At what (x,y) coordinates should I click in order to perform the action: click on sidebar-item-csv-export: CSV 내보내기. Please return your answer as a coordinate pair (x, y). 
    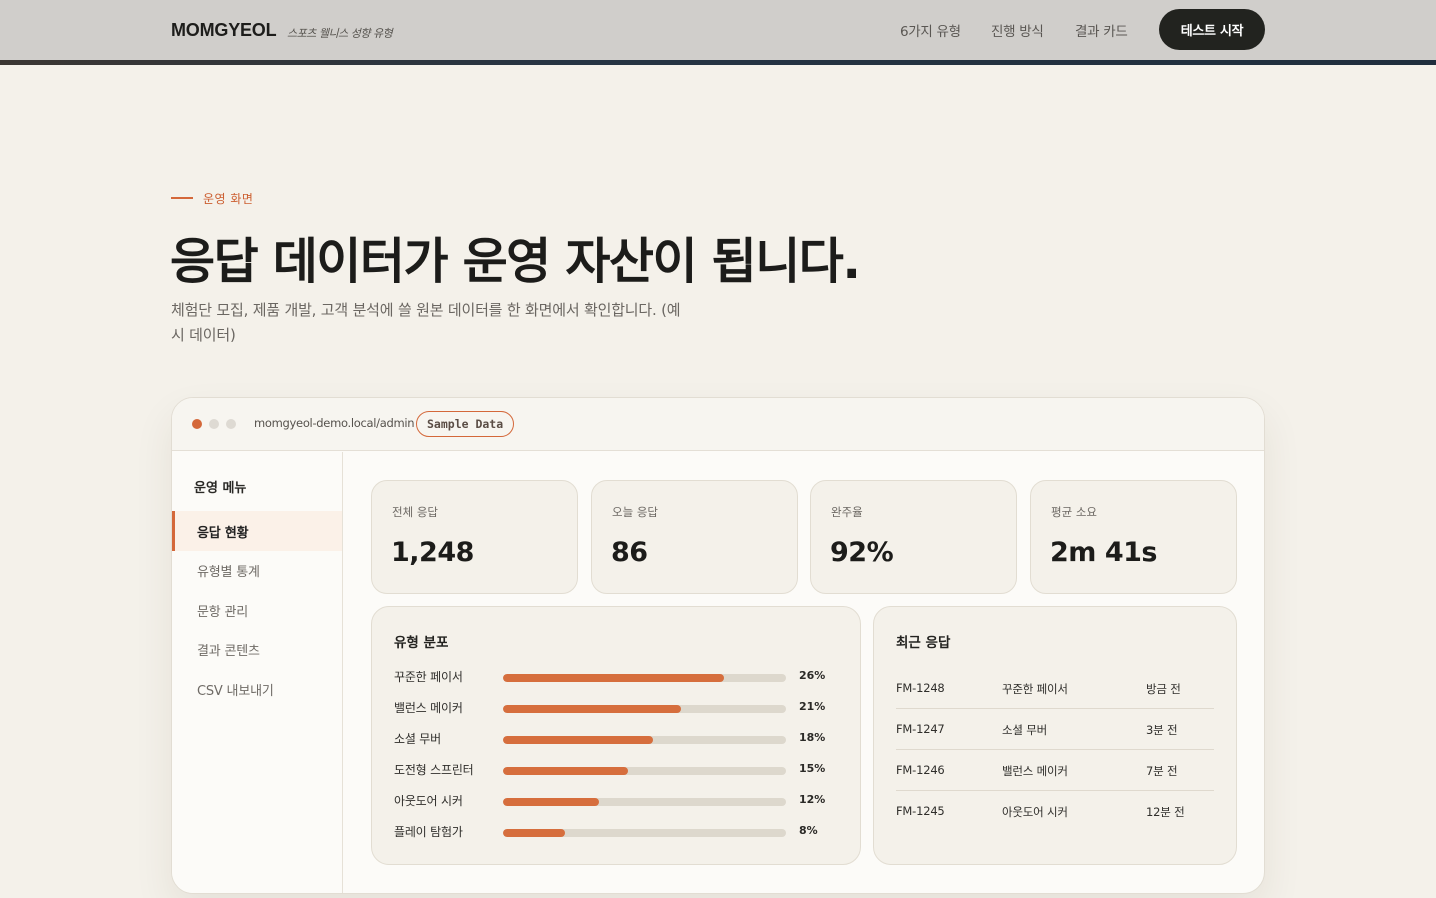
    Looking at the image, I should click on (257, 689).